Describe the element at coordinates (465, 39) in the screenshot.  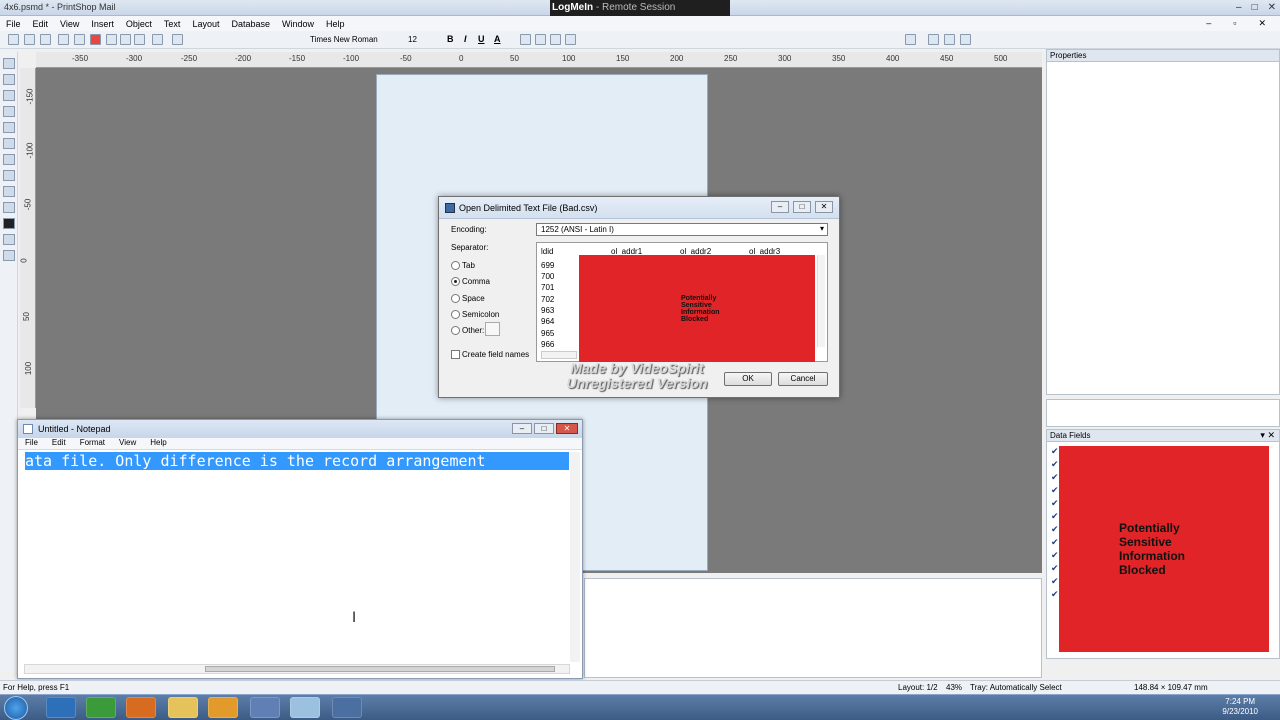
I see `italic-button: I` at that location.